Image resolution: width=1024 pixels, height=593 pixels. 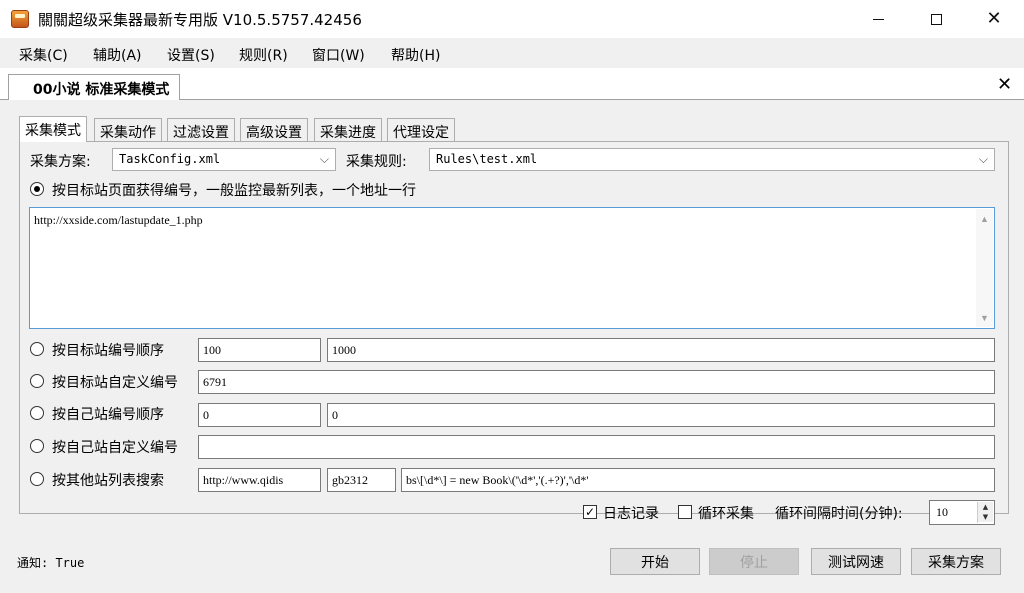 What do you see at coordinates (984, 268) in the screenshot?
I see `textarea-scrollbar: ▲ ▼` at bounding box center [984, 268].